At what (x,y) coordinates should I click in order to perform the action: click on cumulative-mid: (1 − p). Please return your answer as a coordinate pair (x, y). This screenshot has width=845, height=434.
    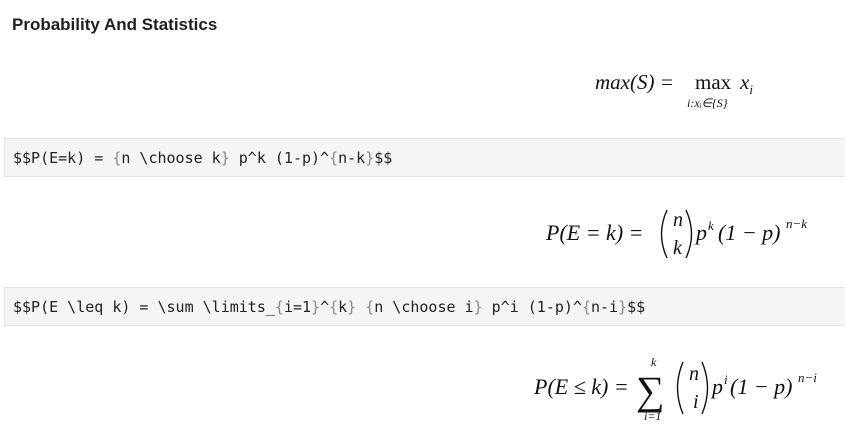
    Looking at the image, I should click on (761, 386).